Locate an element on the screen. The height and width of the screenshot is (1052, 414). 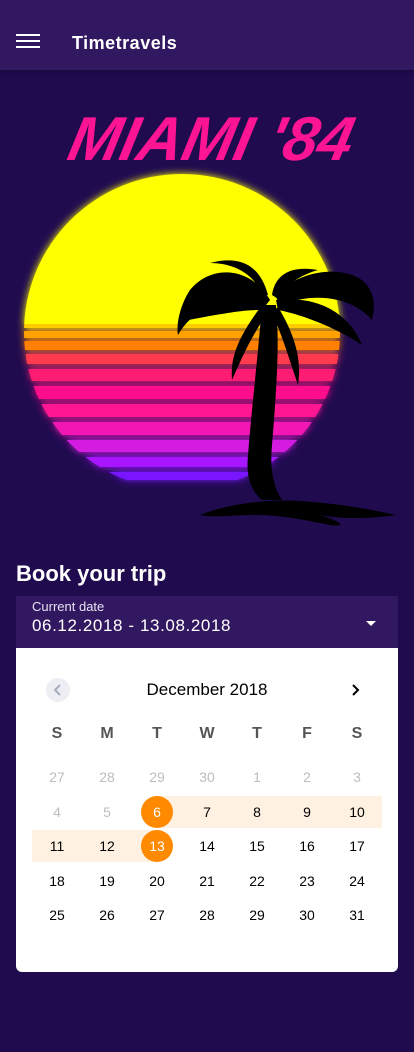
calendar-day: 19 is located at coordinates (107, 881).